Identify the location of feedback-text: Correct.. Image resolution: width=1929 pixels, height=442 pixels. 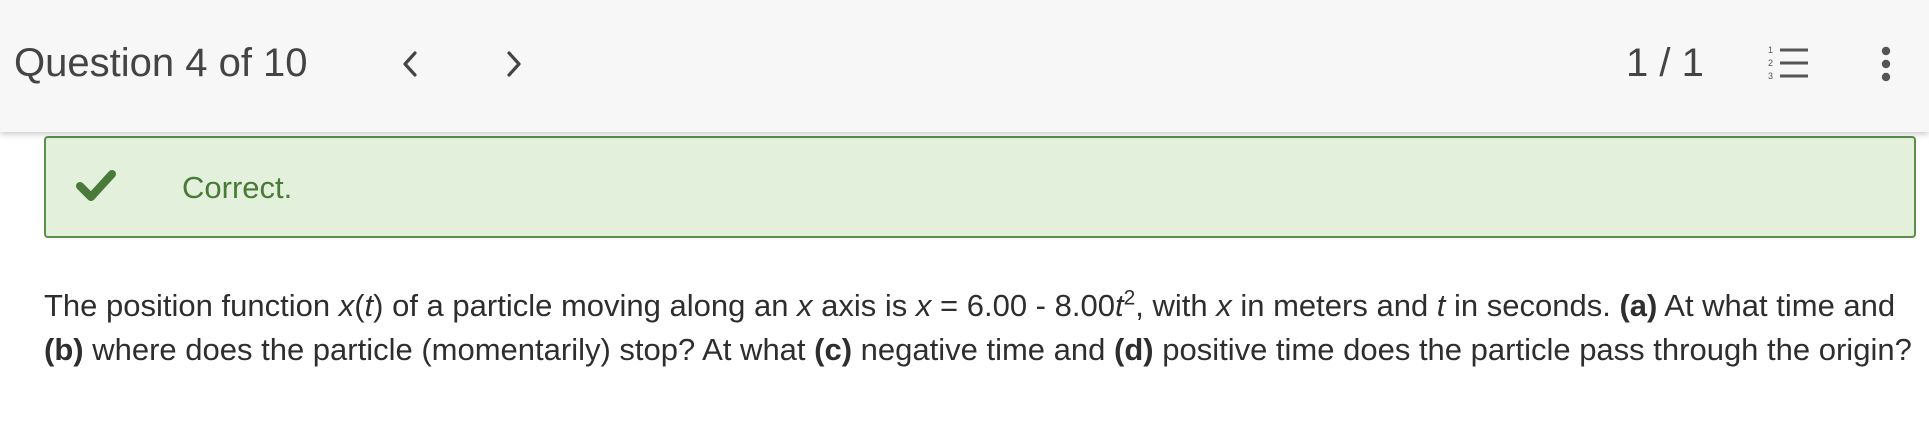
(237, 187).